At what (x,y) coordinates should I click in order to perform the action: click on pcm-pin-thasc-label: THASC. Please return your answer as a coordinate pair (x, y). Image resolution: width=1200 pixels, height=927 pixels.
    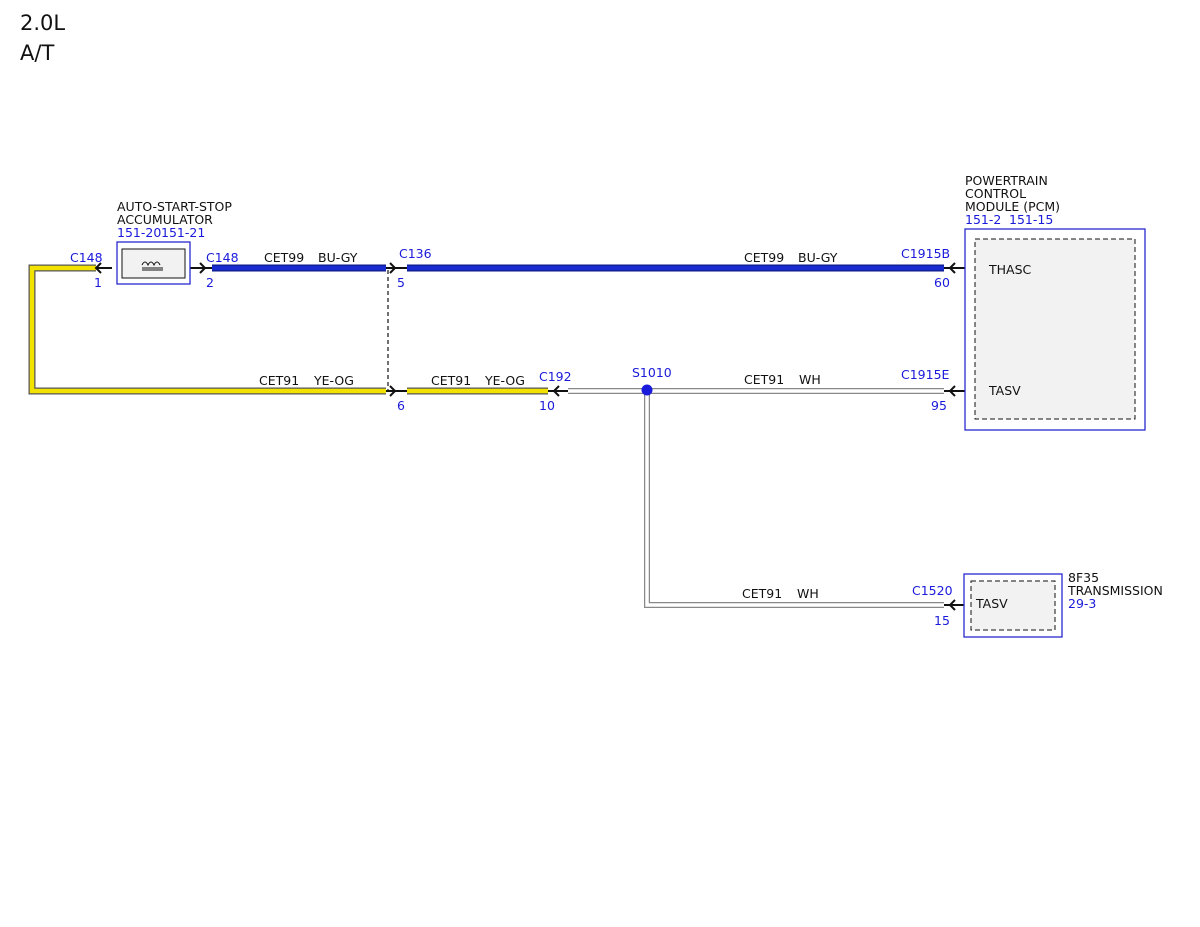
    Looking at the image, I should click on (1010, 269).